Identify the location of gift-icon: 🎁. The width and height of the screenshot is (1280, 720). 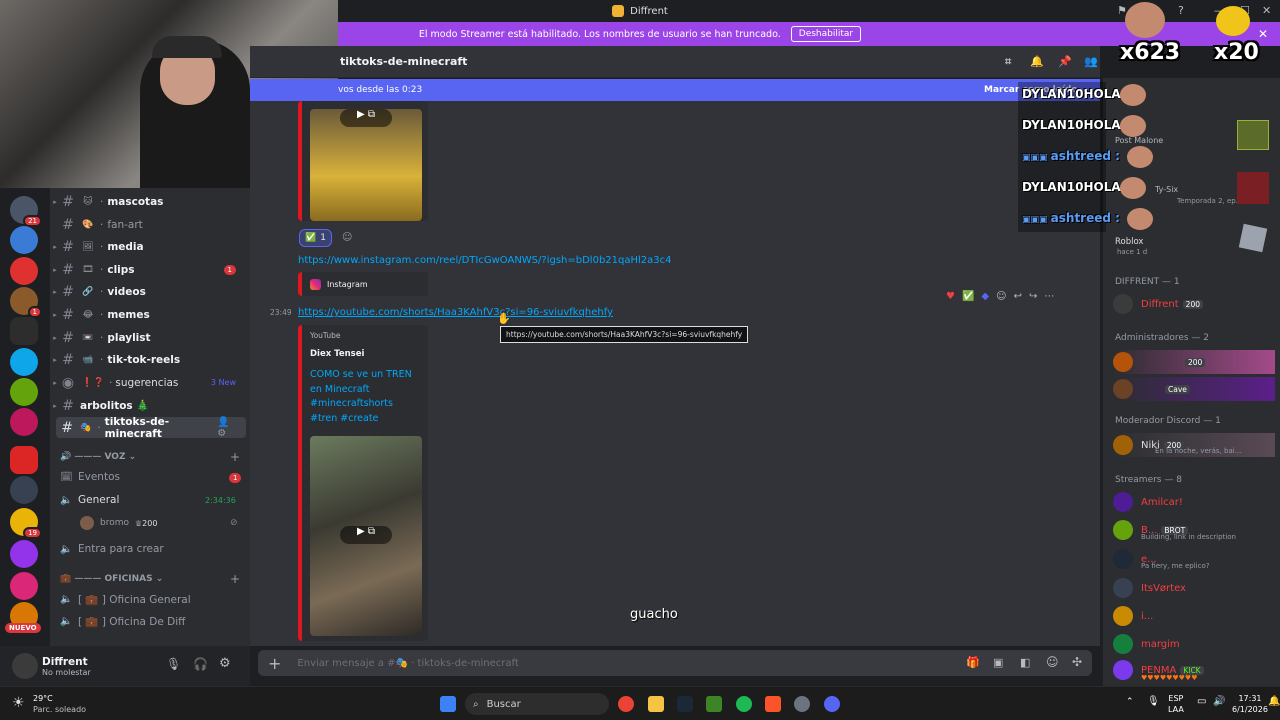
(973, 662).